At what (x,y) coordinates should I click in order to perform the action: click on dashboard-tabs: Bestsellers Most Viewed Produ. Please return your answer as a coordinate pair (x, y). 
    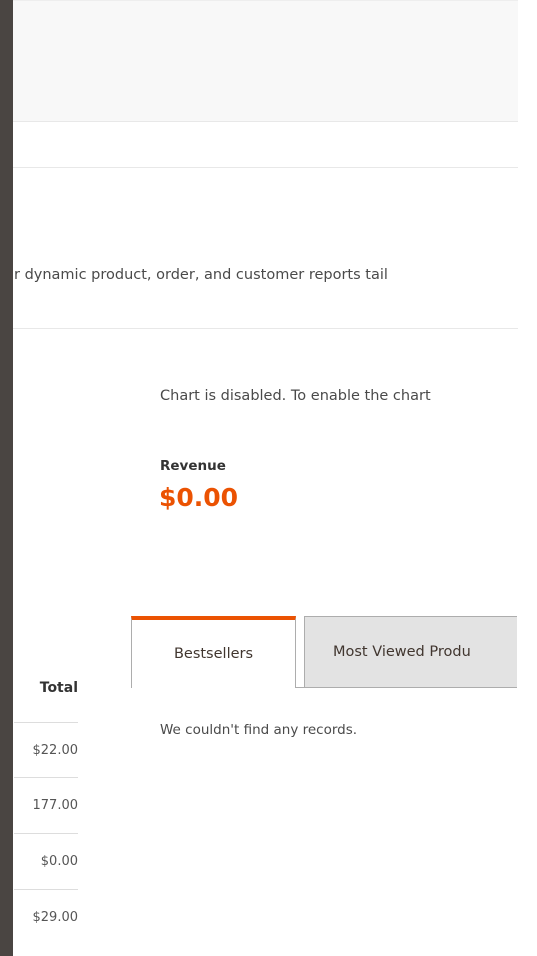
    Looking at the image, I should click on (324, 652).